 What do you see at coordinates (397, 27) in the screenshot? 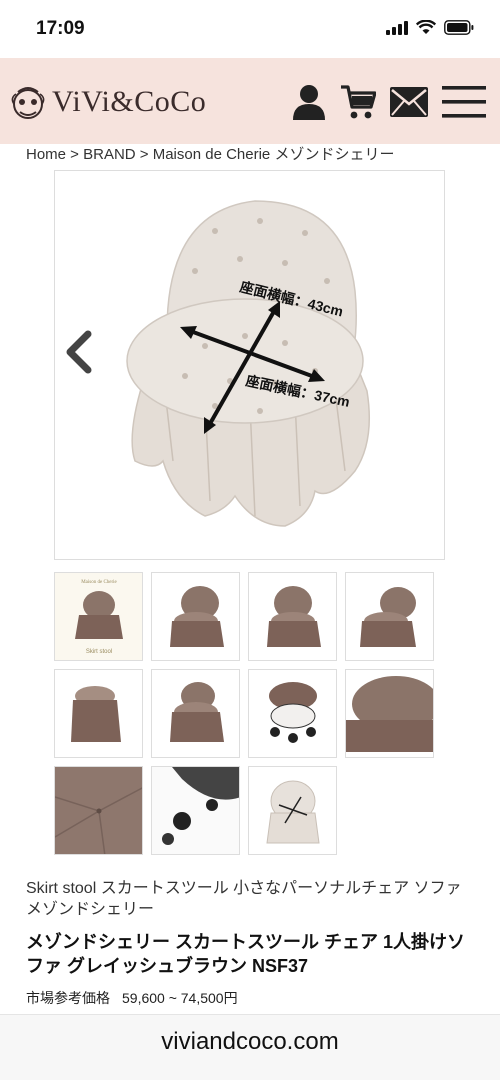
I see `signal-icon` at bounding box center [397, 27].